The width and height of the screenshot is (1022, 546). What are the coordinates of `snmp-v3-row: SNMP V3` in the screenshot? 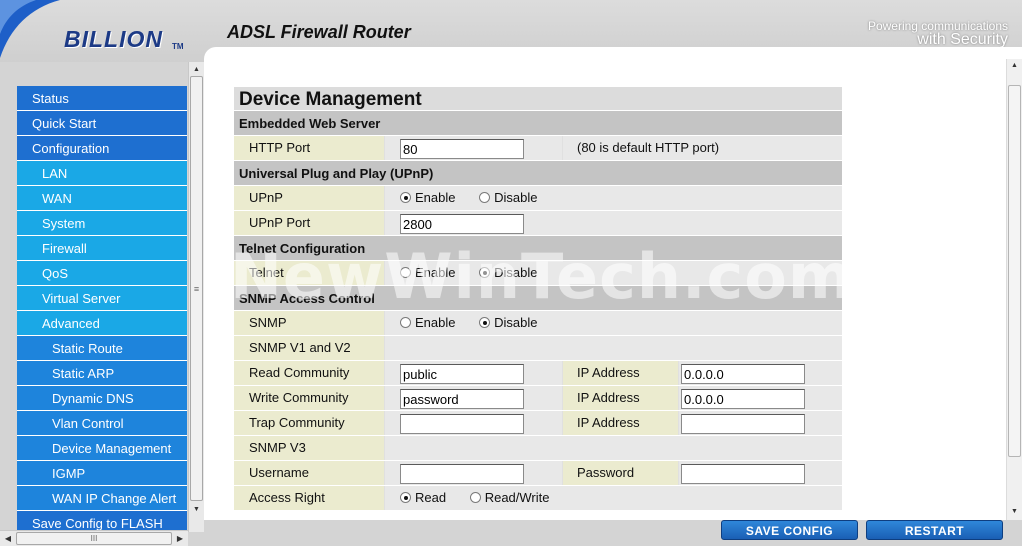 It's located at (538, 448).